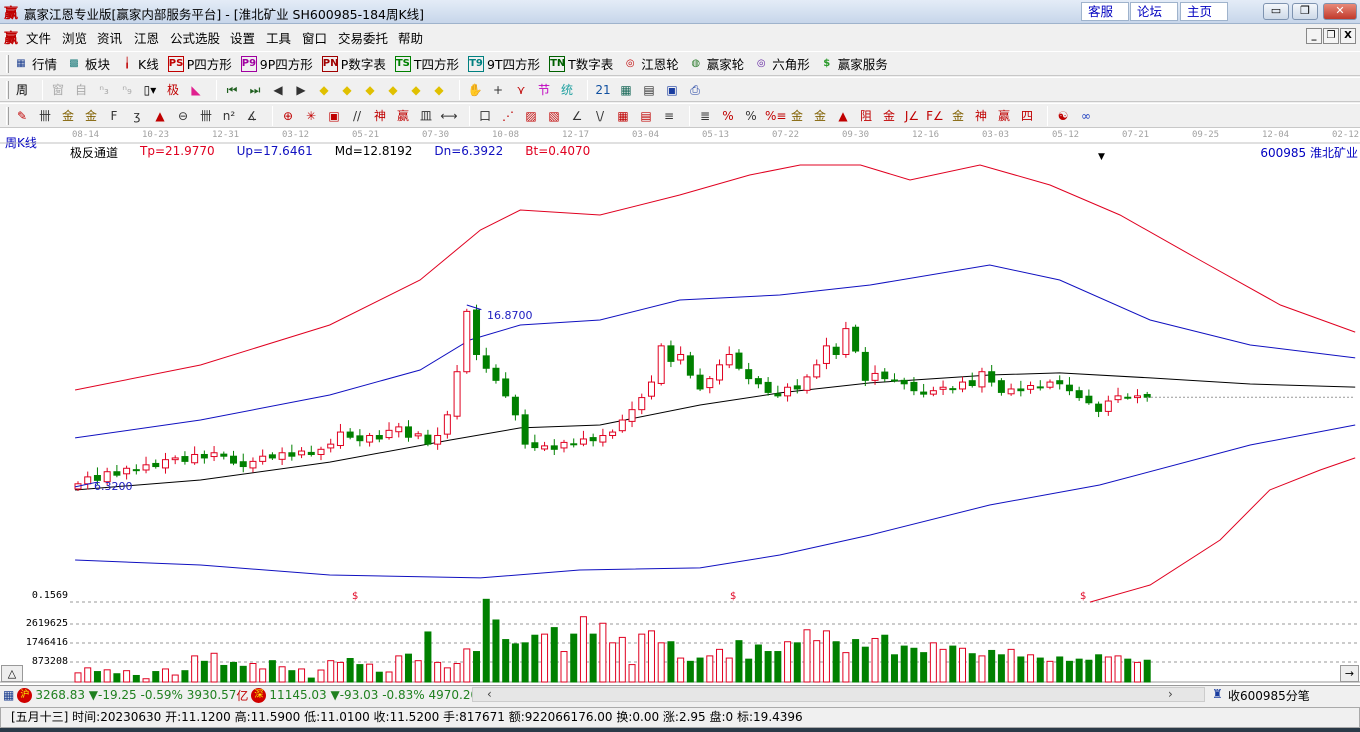 This screenshot has width=1360, height=732. What do you see at coordinates (1276, 11) in the screenshot?
I see `minimize-button: ▭` at bounding box center [1276, 11].